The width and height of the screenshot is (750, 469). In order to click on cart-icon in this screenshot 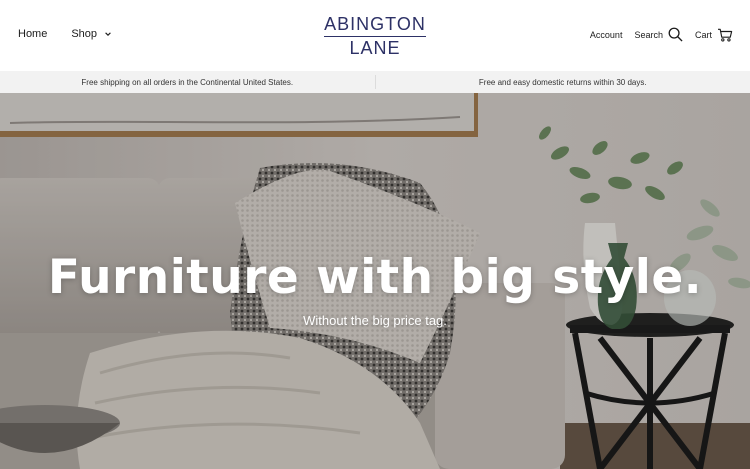, I will do `click(725, 35)`.